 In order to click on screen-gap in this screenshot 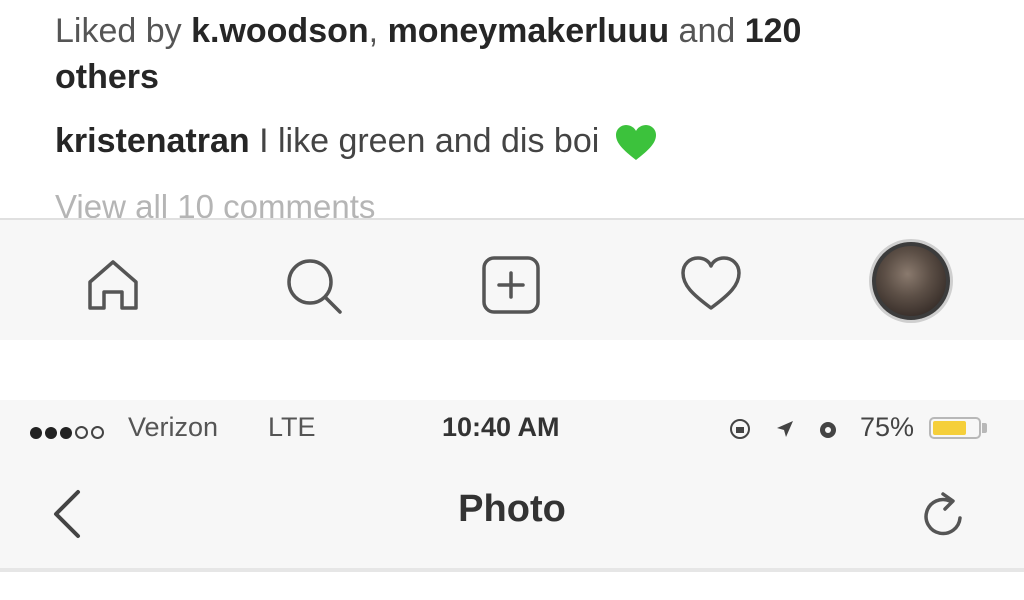, I will do `click(512, 370)`.